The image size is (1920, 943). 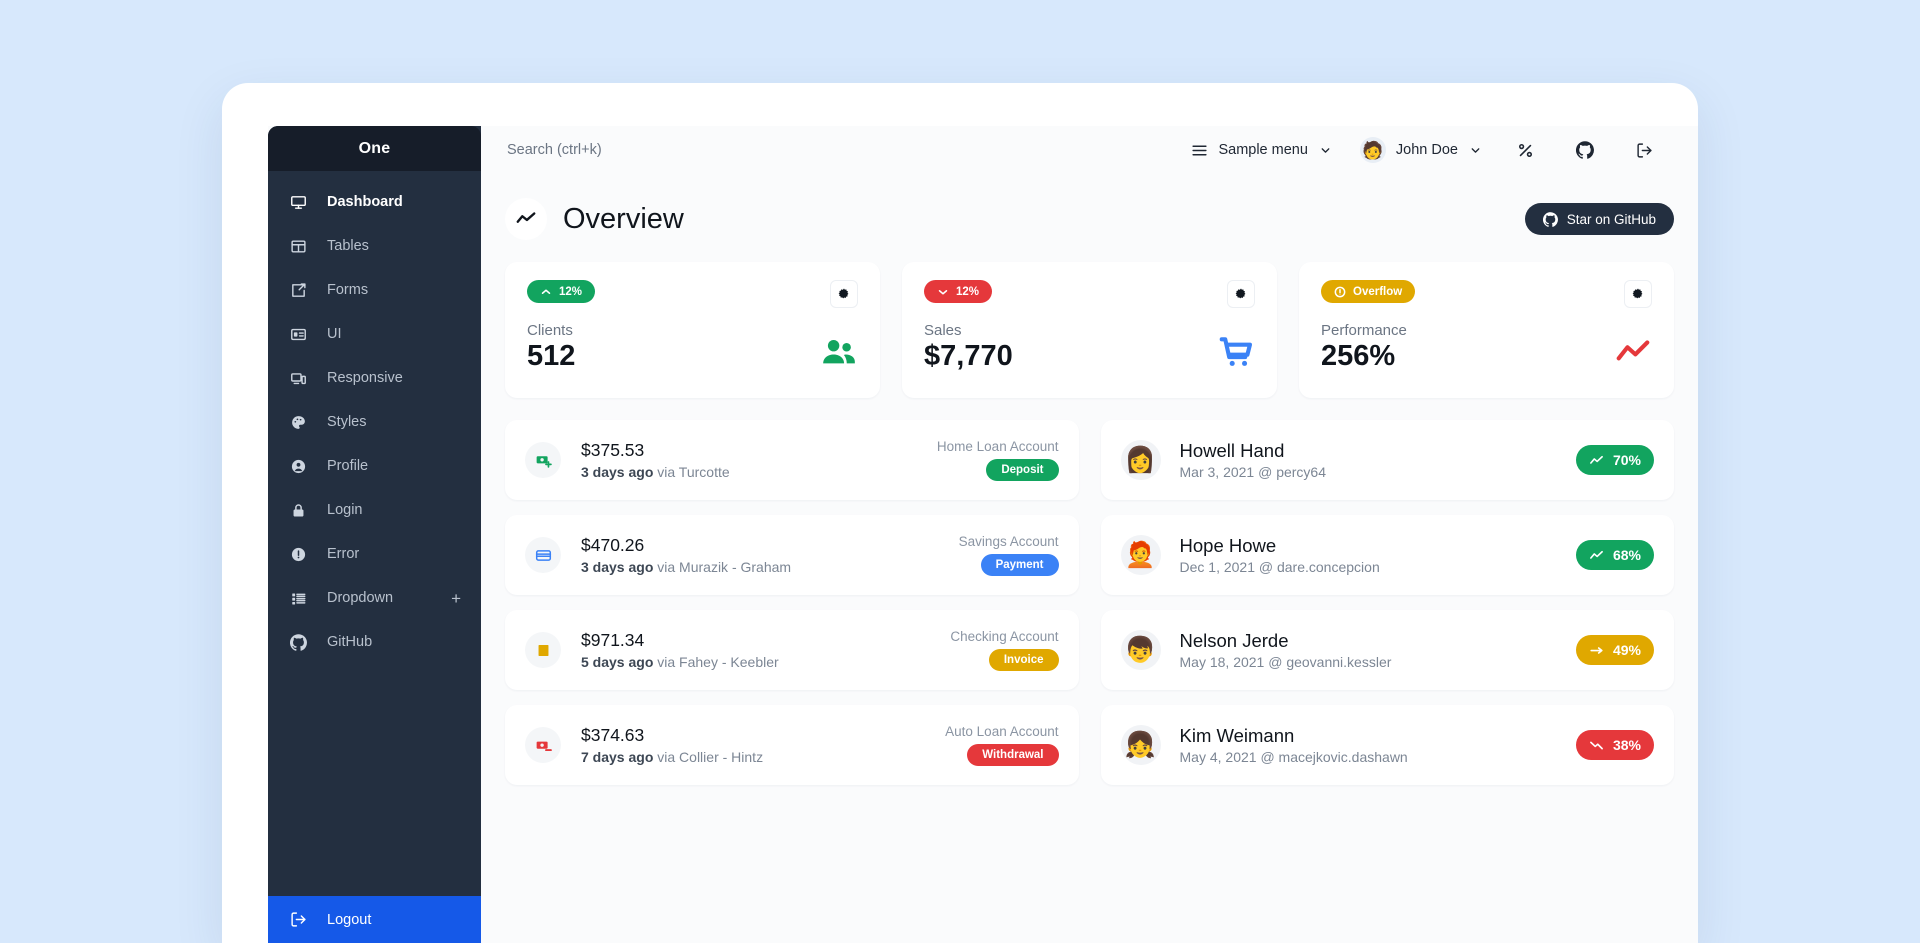 What do you see at coordinates (1253, 472) in the screenshot?
I see `client-meta: Mar 3, 2021 @ percy64` at bounding box center [1253, 472].